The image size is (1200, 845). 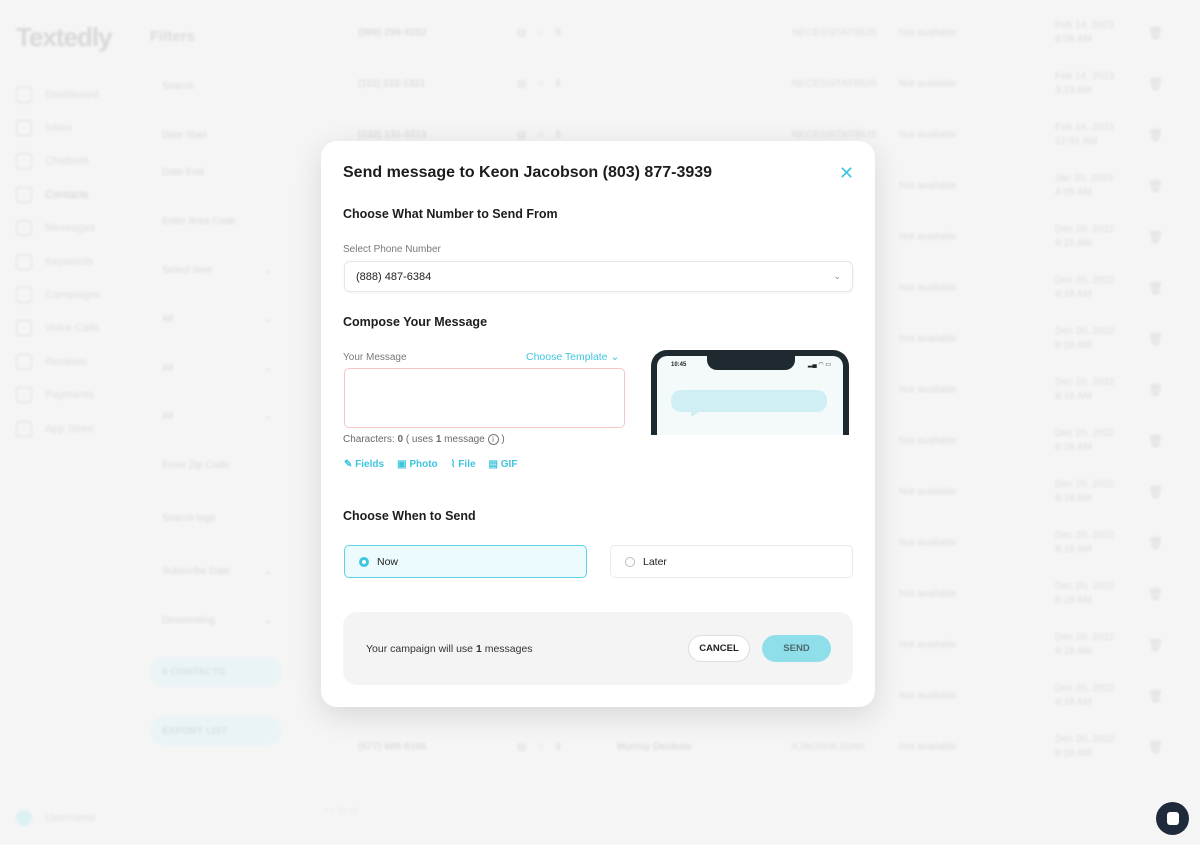 What do you see at coordinates (453, 464) in the screenshot?
I see `paperclip-icon: ⌇` at bounding box center [453, 464].